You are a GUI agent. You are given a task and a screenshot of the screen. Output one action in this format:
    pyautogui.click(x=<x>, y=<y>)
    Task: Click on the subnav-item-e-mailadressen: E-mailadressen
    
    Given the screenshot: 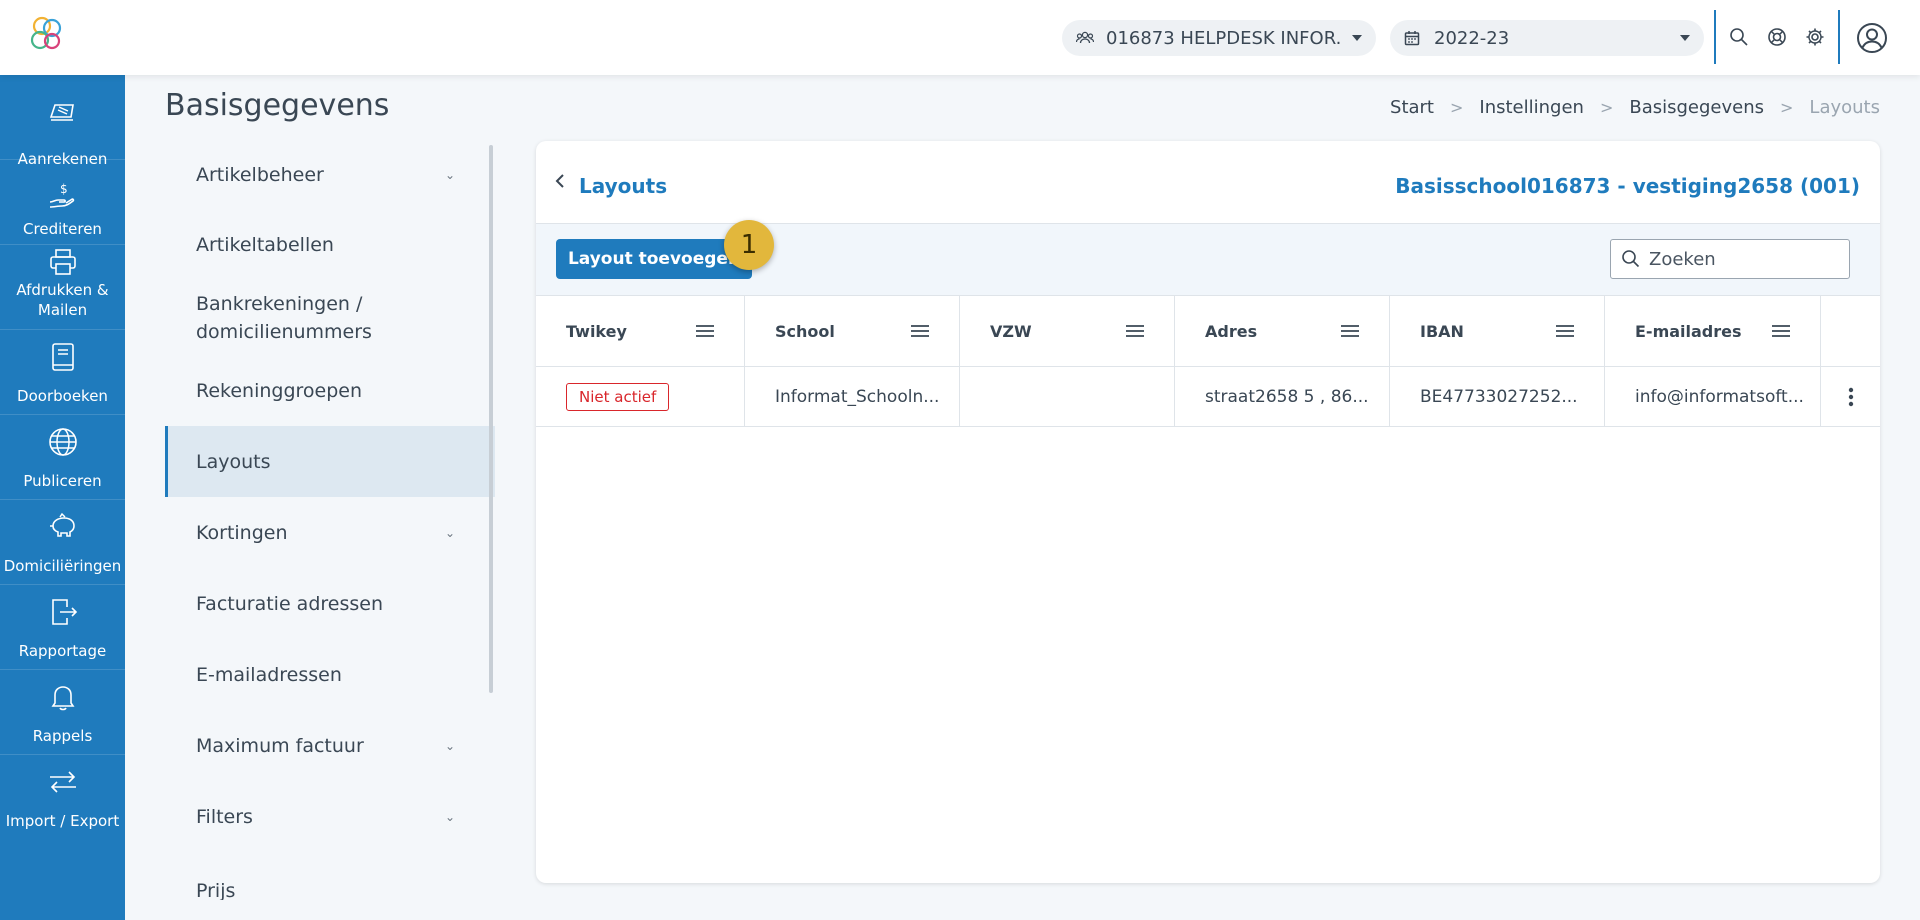 What is the action you would take?
    pyautogui.click(x=330, y=674)
    